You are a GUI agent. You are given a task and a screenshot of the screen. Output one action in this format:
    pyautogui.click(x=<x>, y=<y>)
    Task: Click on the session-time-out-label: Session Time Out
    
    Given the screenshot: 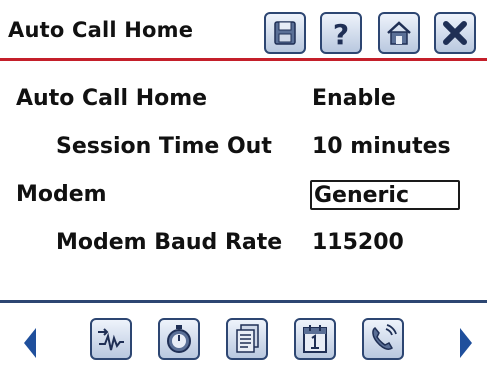 What is the action you would take?
    pyautogui.click(x=164, y=146)
    